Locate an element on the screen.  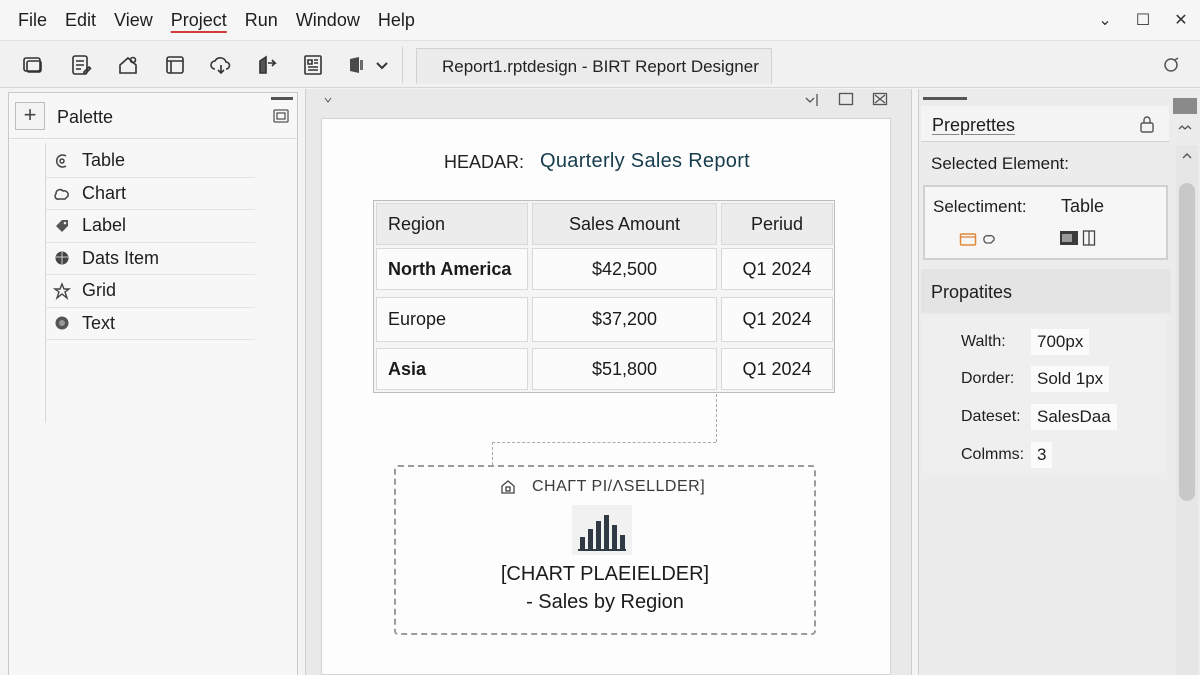
layout-icon is located at coordinates (175, 65).